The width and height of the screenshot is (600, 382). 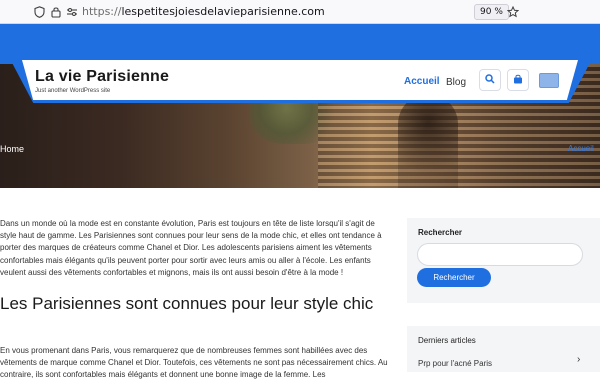 I want to click on cart-button, so click(x=518, y=80).